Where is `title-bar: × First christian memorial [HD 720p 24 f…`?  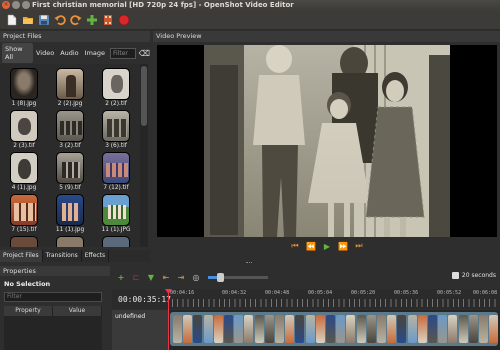
title-bar: × First christian memorial [HD 720p 24 f… is located at coordinates (250, 5).